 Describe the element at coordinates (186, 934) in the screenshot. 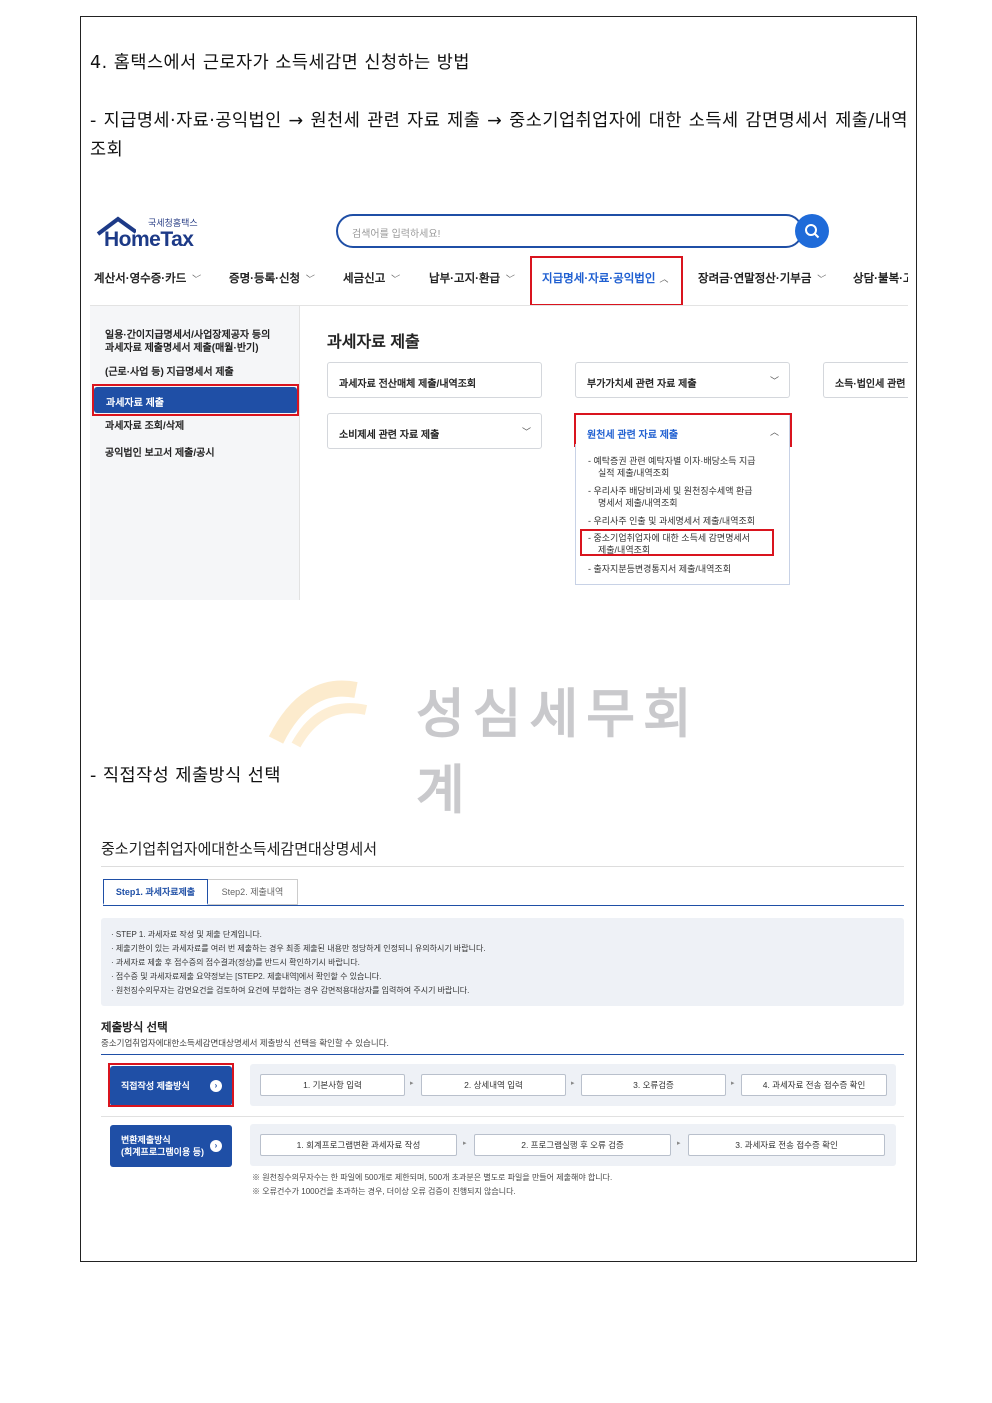

I see `info-line: · STEP 1. 과세자료 작성 및 제출 단계입니다.` at that location.